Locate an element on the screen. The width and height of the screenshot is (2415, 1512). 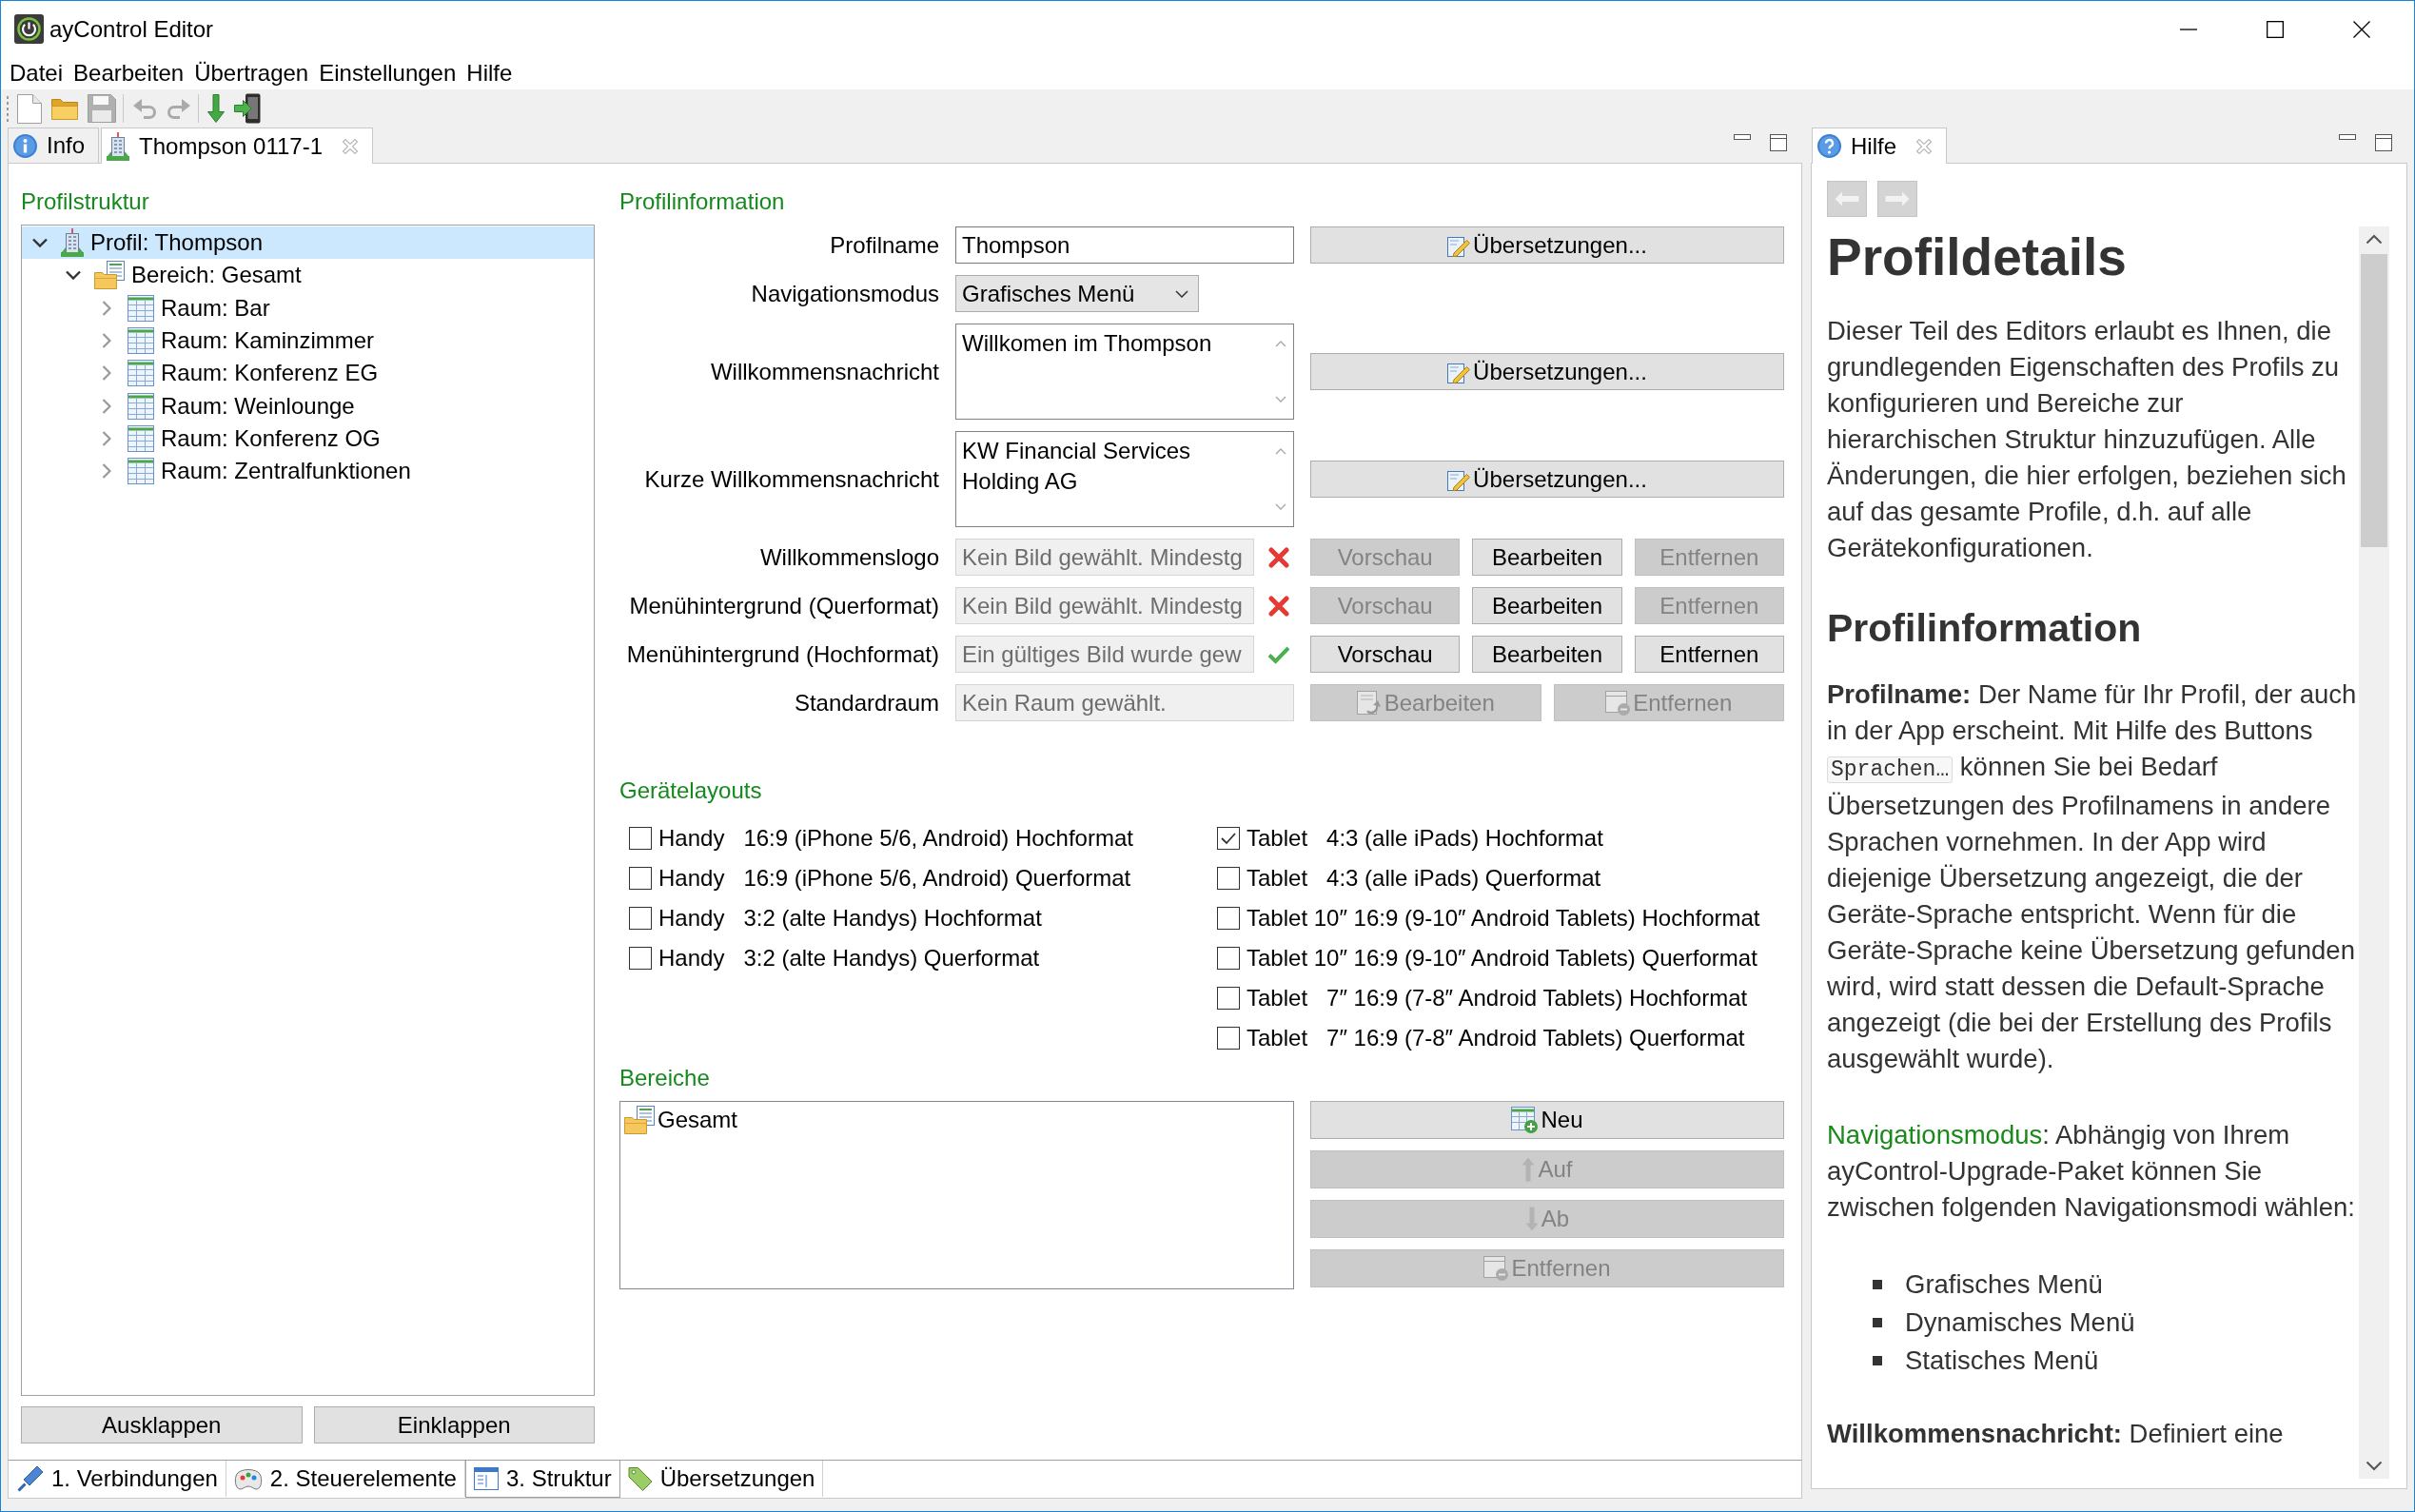
field-label: Willkommensnachricht is located at coordinates (824, 371).